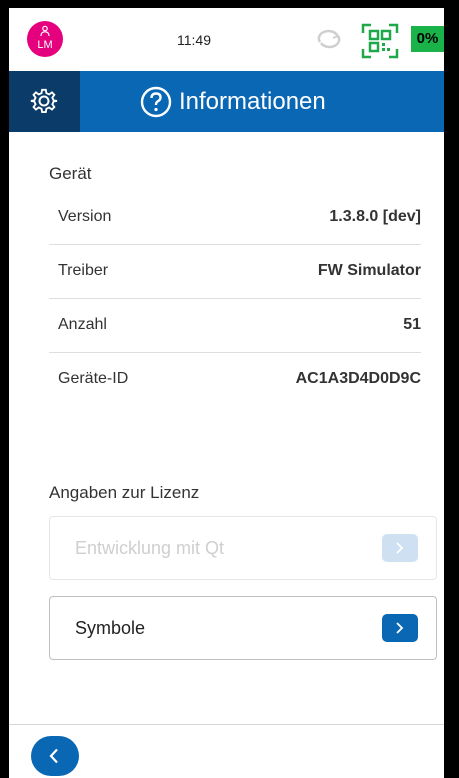  I want to click on license-item-label: Entwicklung mit Qt, so click(150, 548).